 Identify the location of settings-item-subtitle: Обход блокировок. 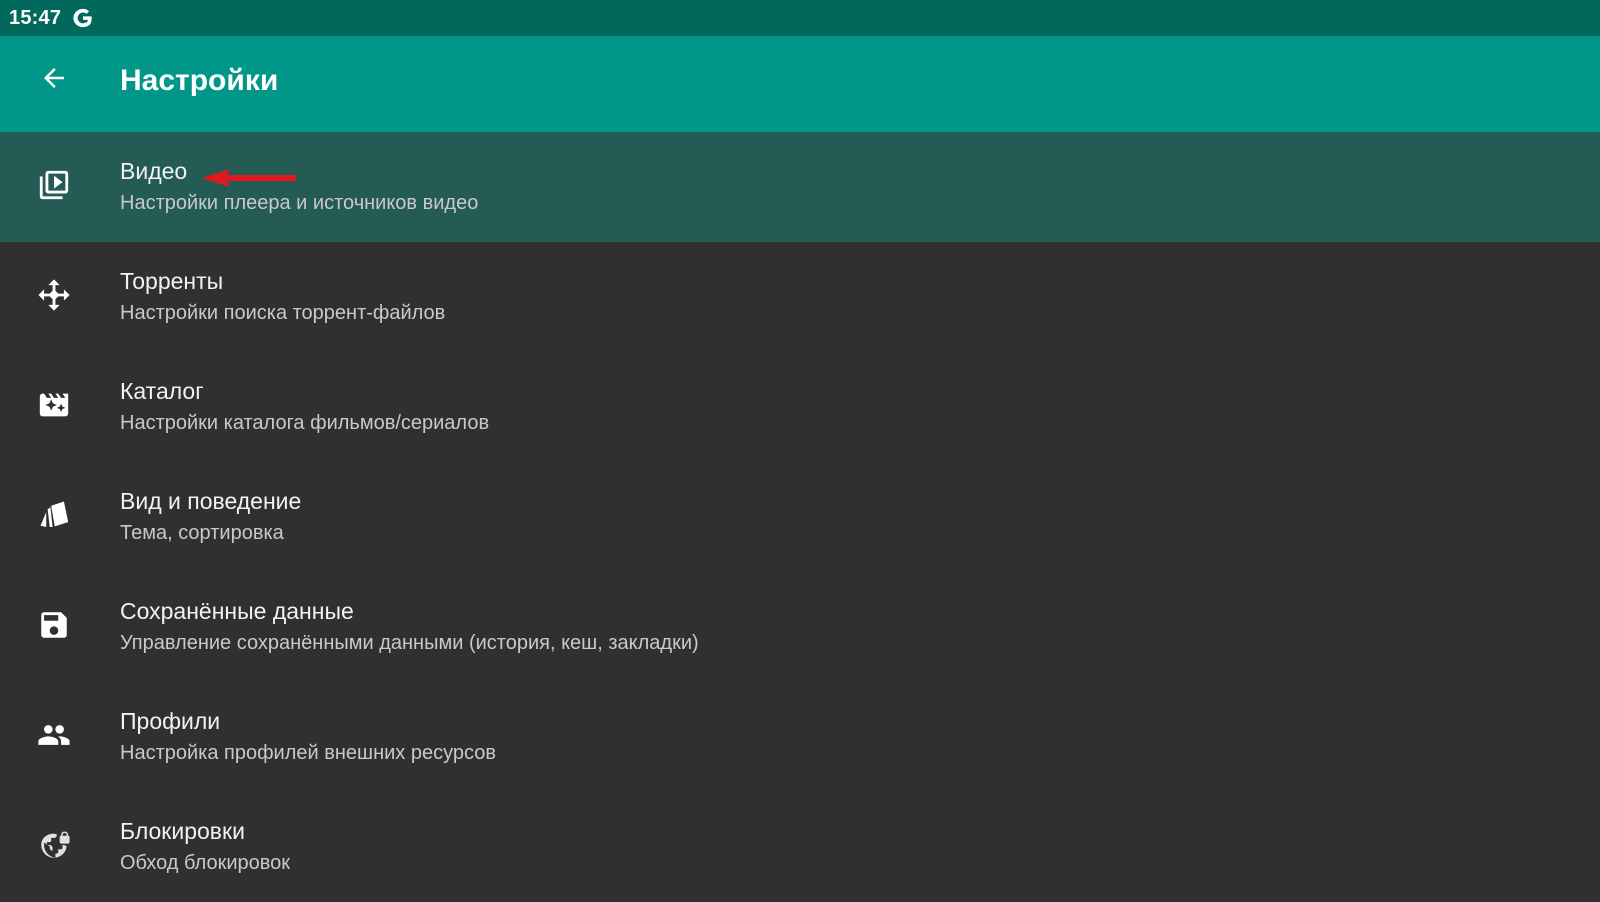
(205, 863).